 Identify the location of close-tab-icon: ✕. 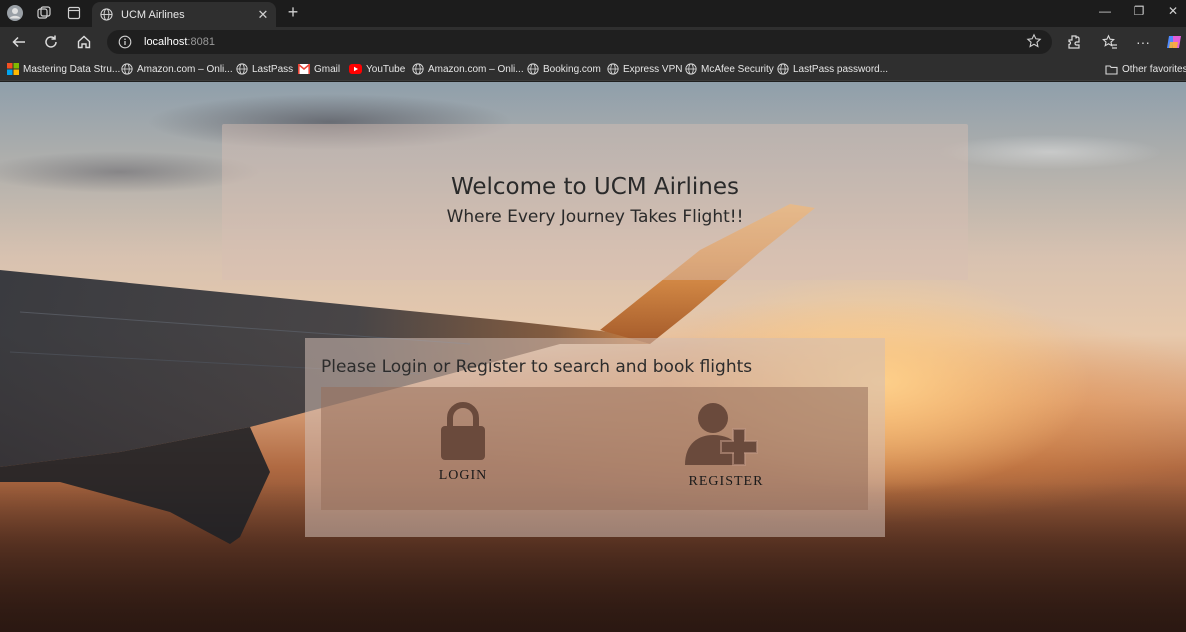
(263, 15).